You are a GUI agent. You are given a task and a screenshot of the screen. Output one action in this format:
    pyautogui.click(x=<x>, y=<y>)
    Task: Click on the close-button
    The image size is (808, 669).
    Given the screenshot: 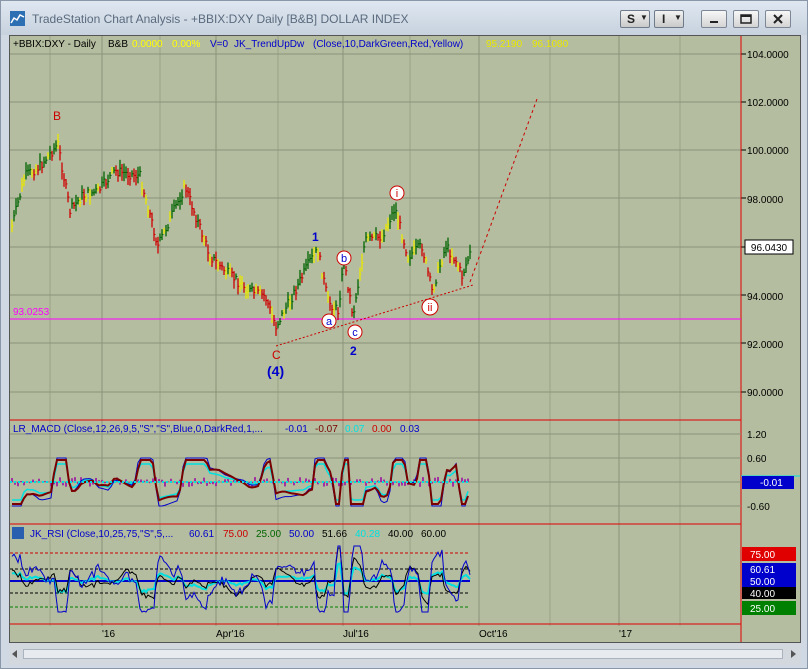 What is the action you would take?
    pyautogui.click(x=778, y=19)
    